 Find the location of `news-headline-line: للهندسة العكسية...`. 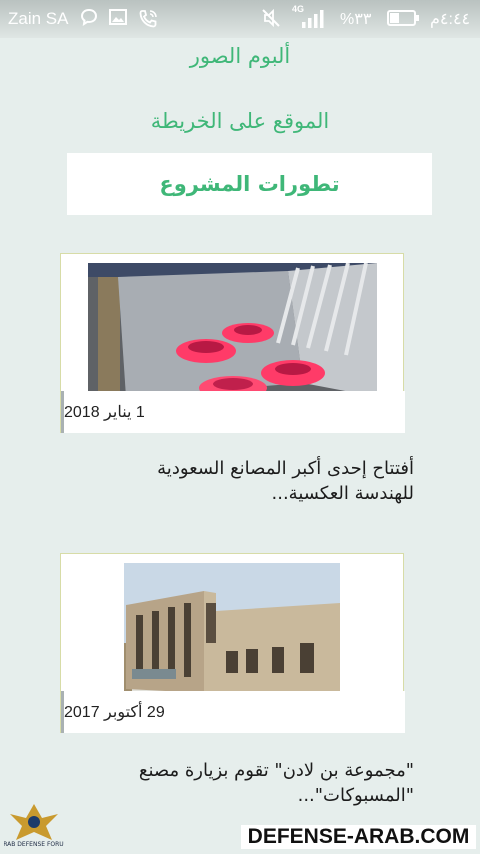

news-headline-line: للهندسة العكسية... is located at coordinates (343, 493).